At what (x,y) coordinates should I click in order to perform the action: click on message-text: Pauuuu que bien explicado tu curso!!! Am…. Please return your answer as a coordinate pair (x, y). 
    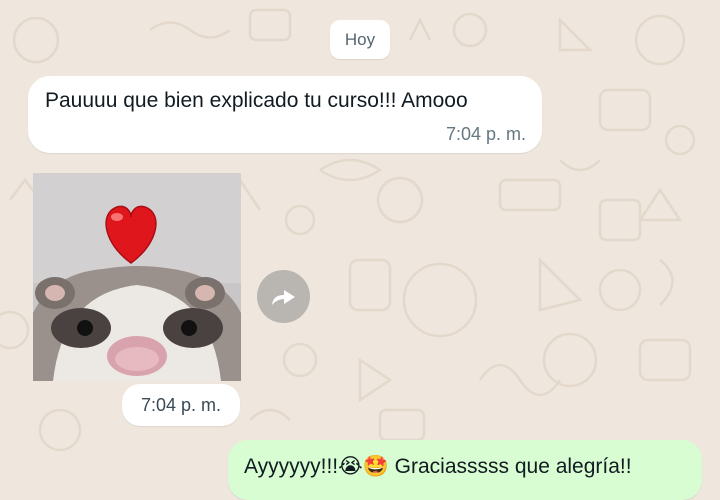
    Looking at the image, I should click on (256, 100).